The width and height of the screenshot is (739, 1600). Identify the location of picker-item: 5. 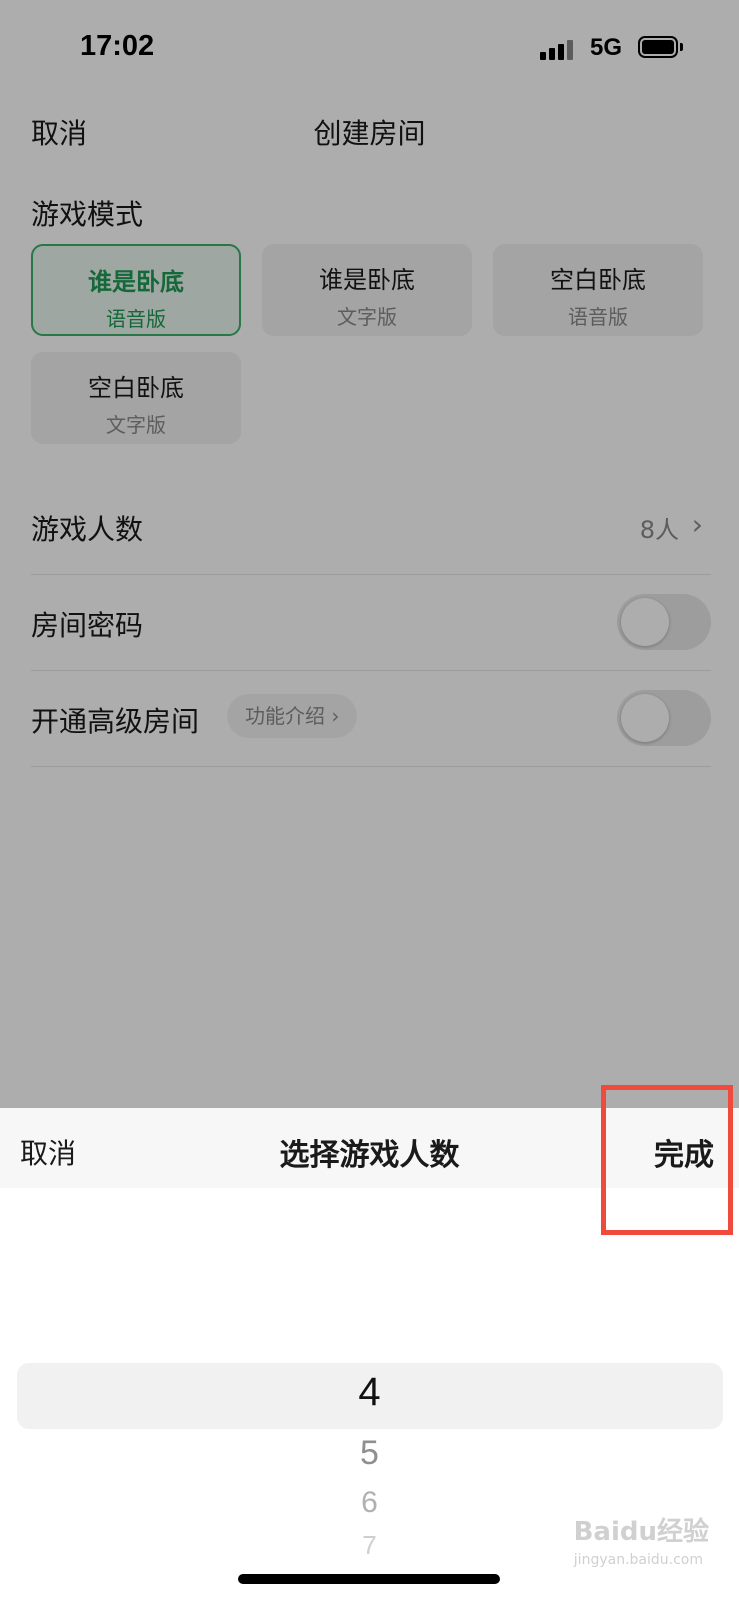
(369, 1453).